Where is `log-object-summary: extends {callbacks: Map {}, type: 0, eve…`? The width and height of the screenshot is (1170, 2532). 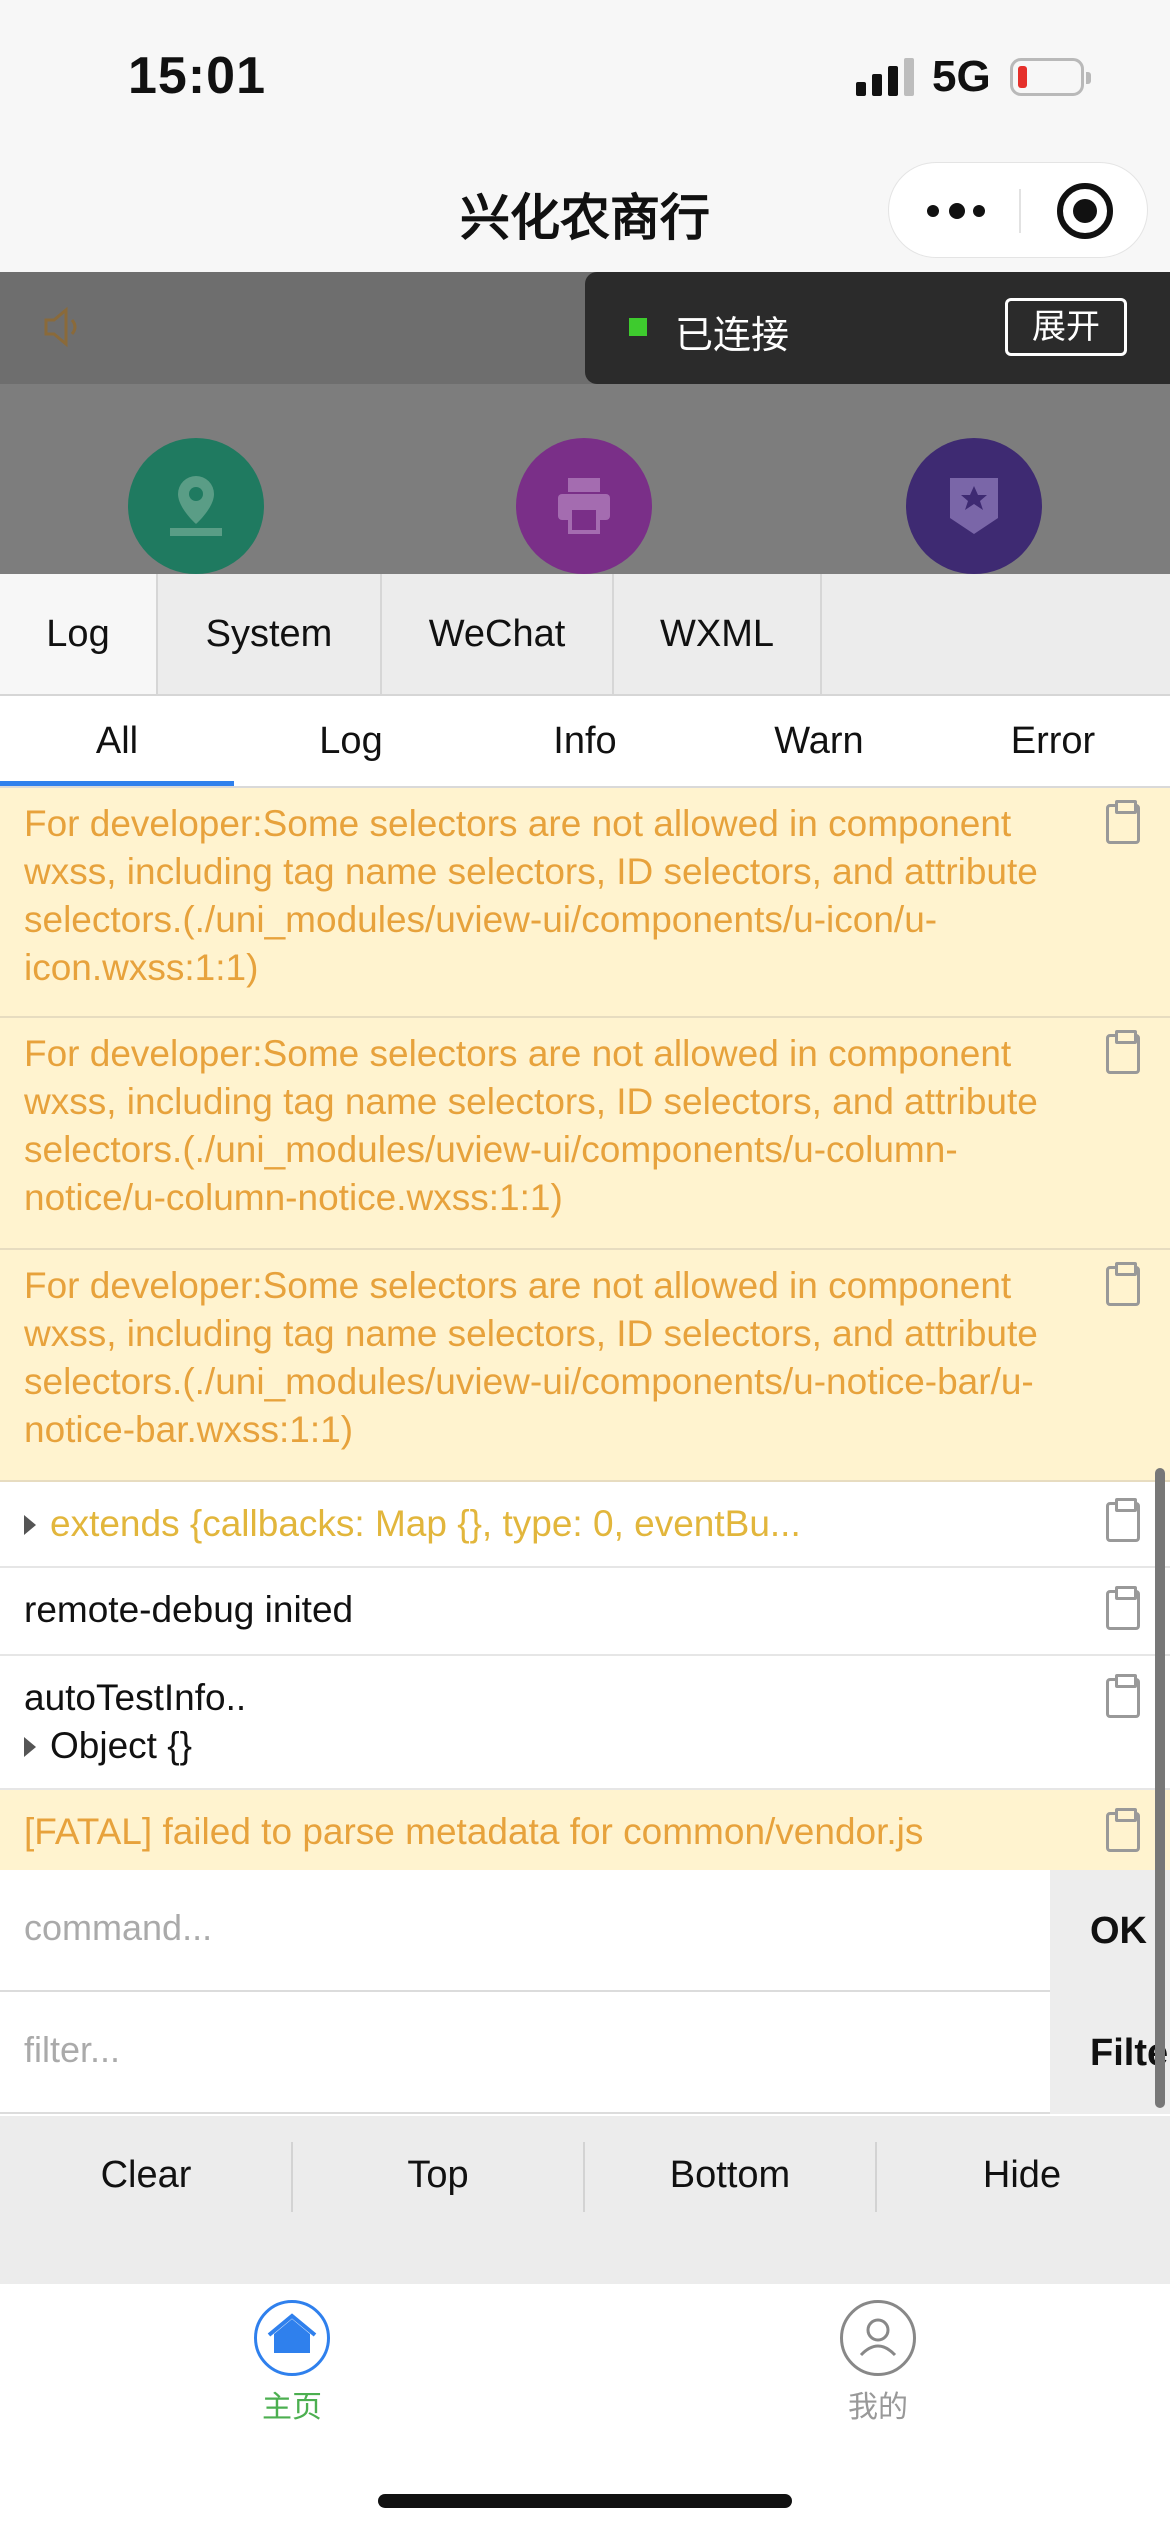 log-object-summary: extends {callbacks: Map {}, type: 0, eve… is located at coordinates (551, 1524).